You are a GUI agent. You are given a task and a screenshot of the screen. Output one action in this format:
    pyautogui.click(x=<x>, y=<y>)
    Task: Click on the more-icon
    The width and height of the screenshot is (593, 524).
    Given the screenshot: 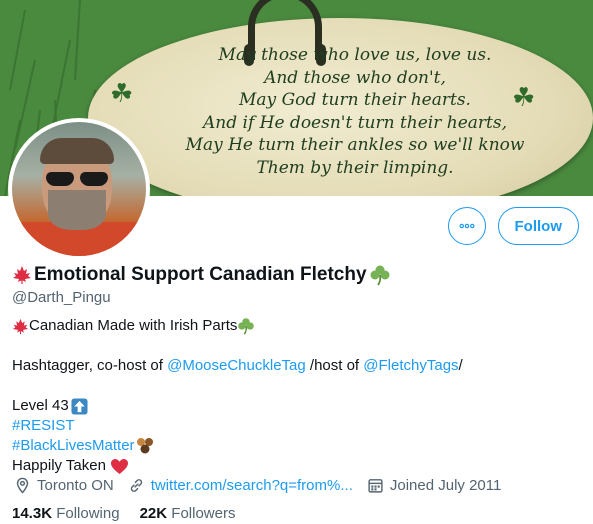 What is the action you would take?
    pyautogui.click(x=466, y=226)
    